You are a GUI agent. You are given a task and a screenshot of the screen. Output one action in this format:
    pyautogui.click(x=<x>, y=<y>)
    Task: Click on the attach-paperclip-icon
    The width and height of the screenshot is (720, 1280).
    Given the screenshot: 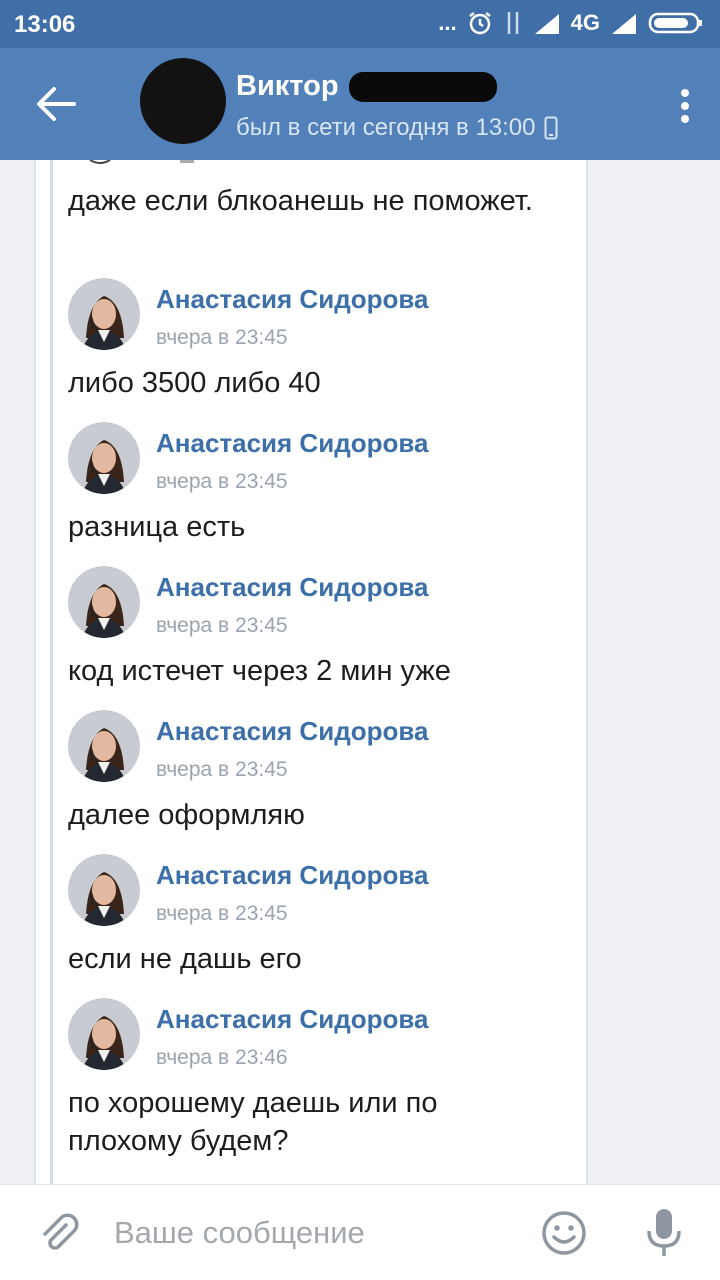 What is the action you would take?
    pyautogui.click(x=58, y=1233)
    